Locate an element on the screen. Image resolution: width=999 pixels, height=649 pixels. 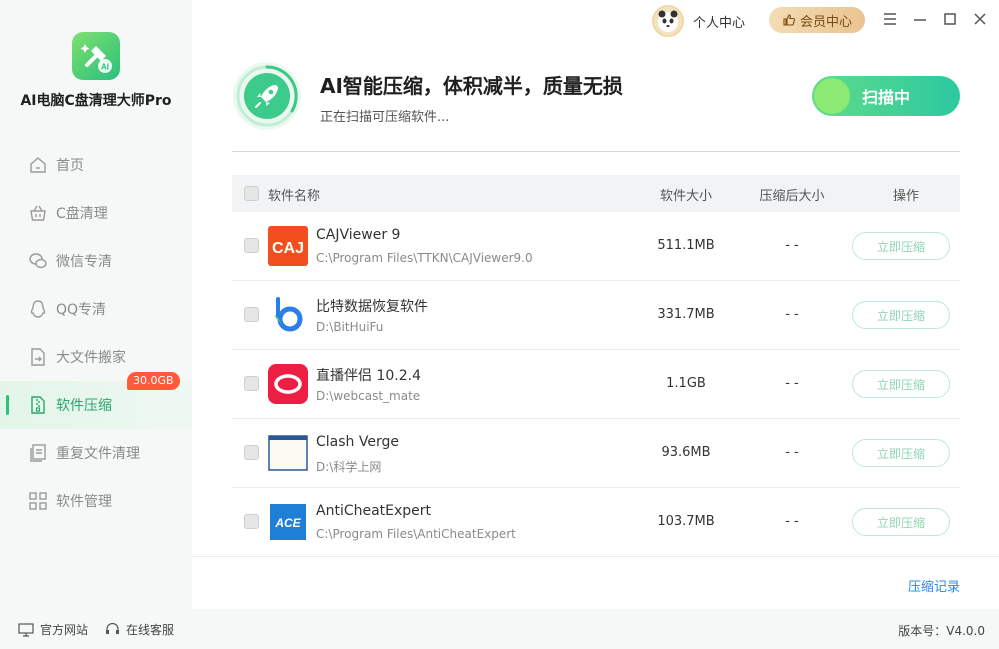
nav-item-software-compress: 软件压缩 30.0GB is located at coordinates (96, 400).